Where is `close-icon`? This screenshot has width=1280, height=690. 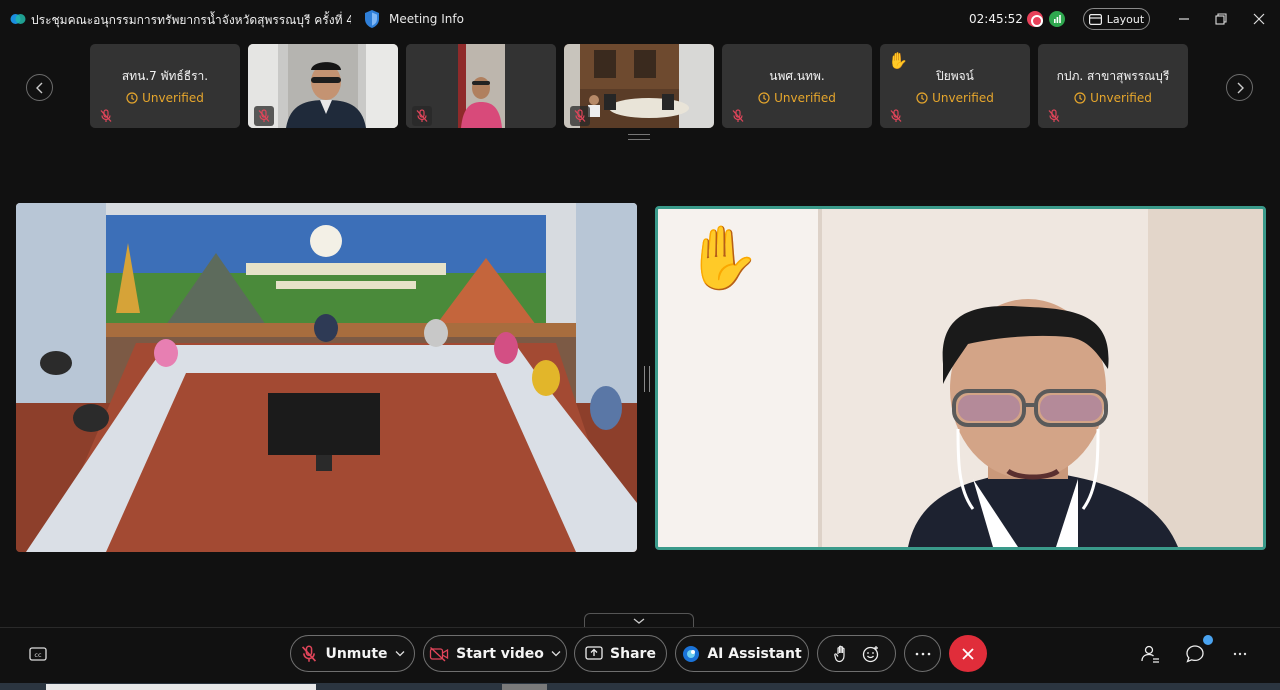 close-icon is located at coordinates (1259, 19).